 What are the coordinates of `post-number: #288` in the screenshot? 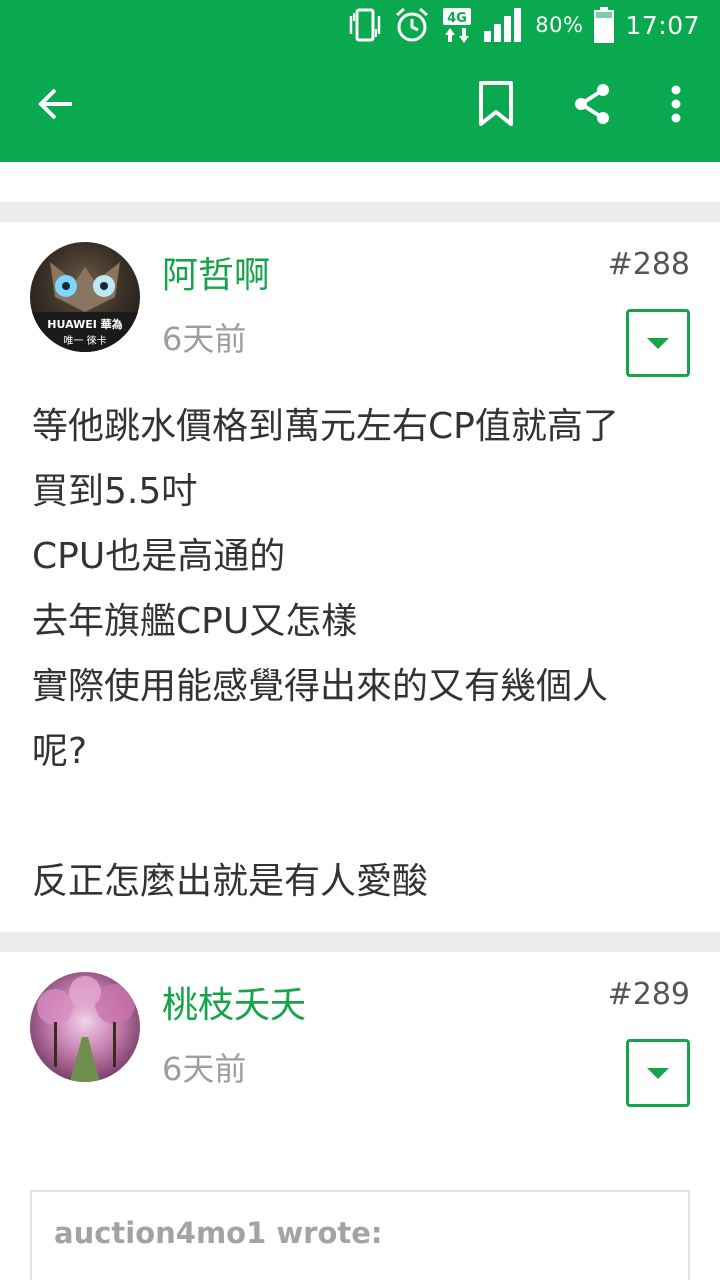 It's located at (648, 264).